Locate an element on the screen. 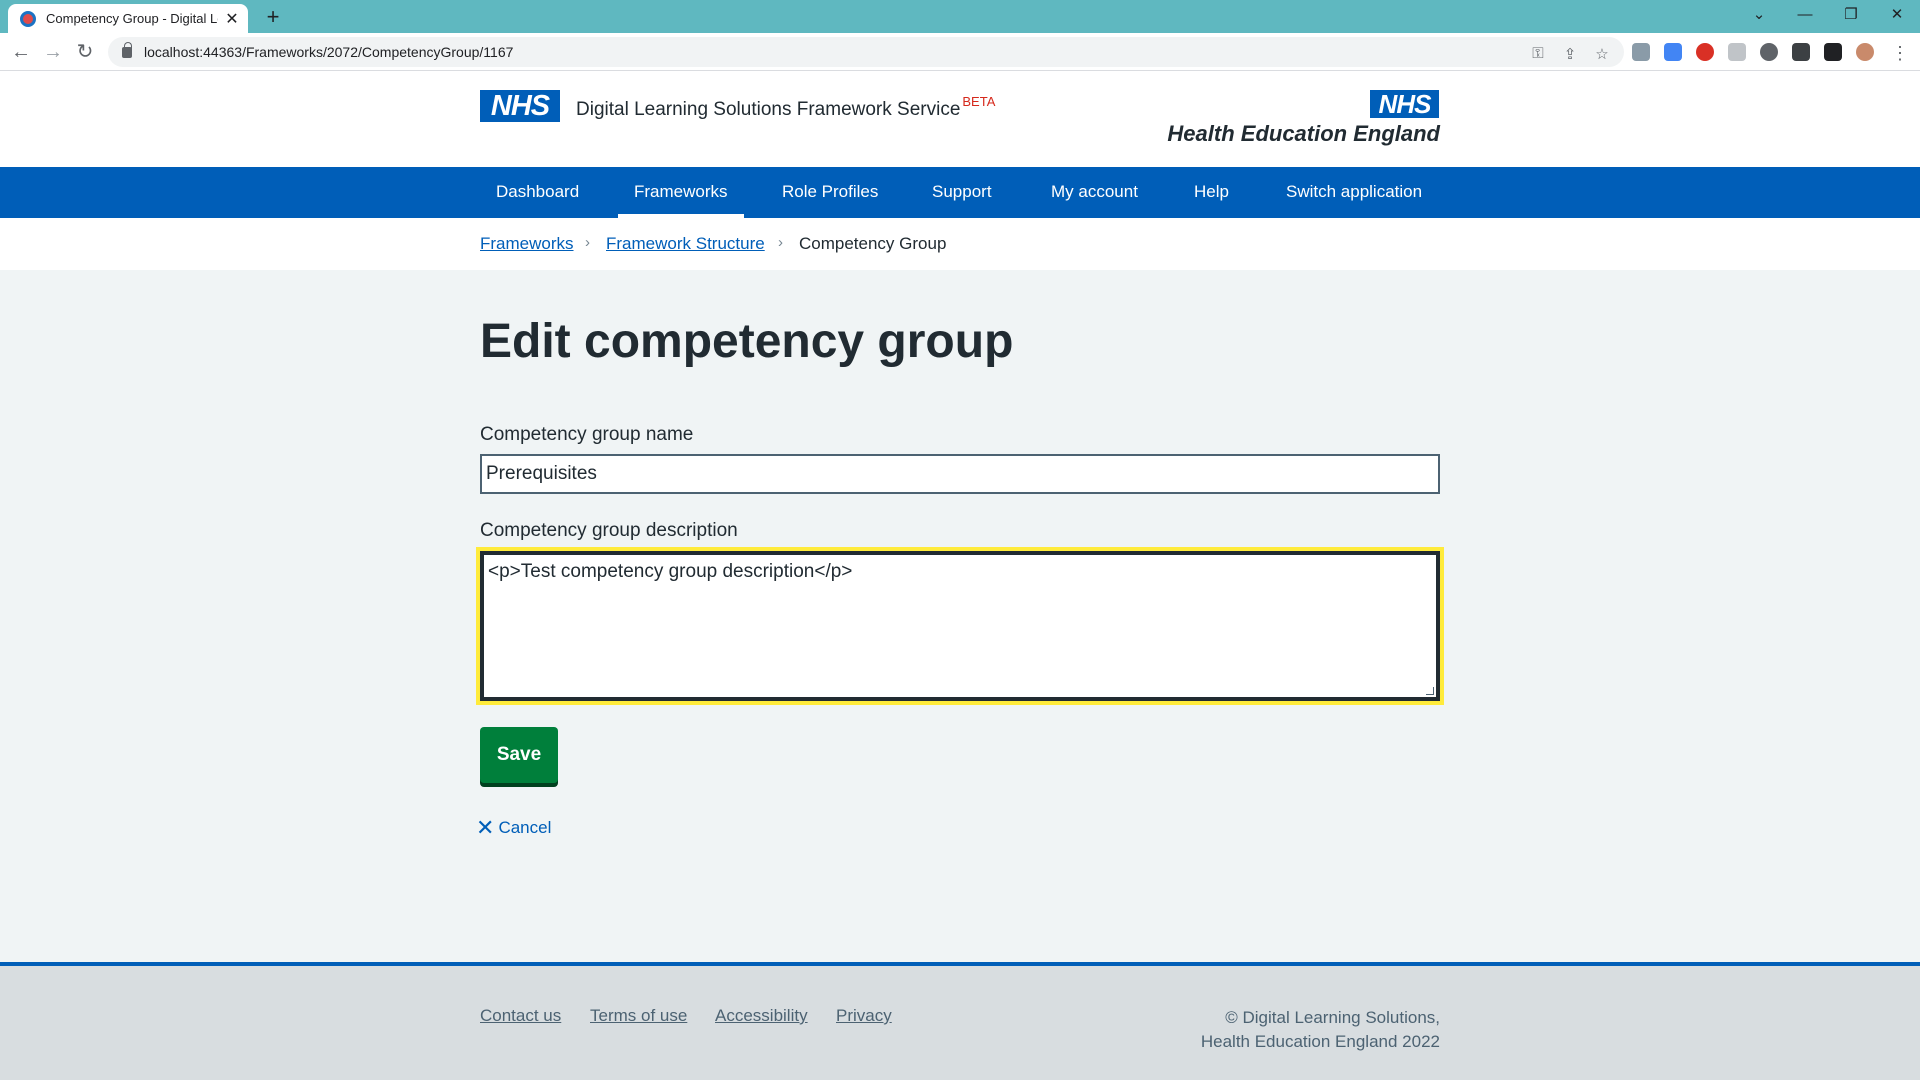 The image size is (1920, 1080). breadcrumb-frameworks: Frameworks is located at coordinates (527, 244).